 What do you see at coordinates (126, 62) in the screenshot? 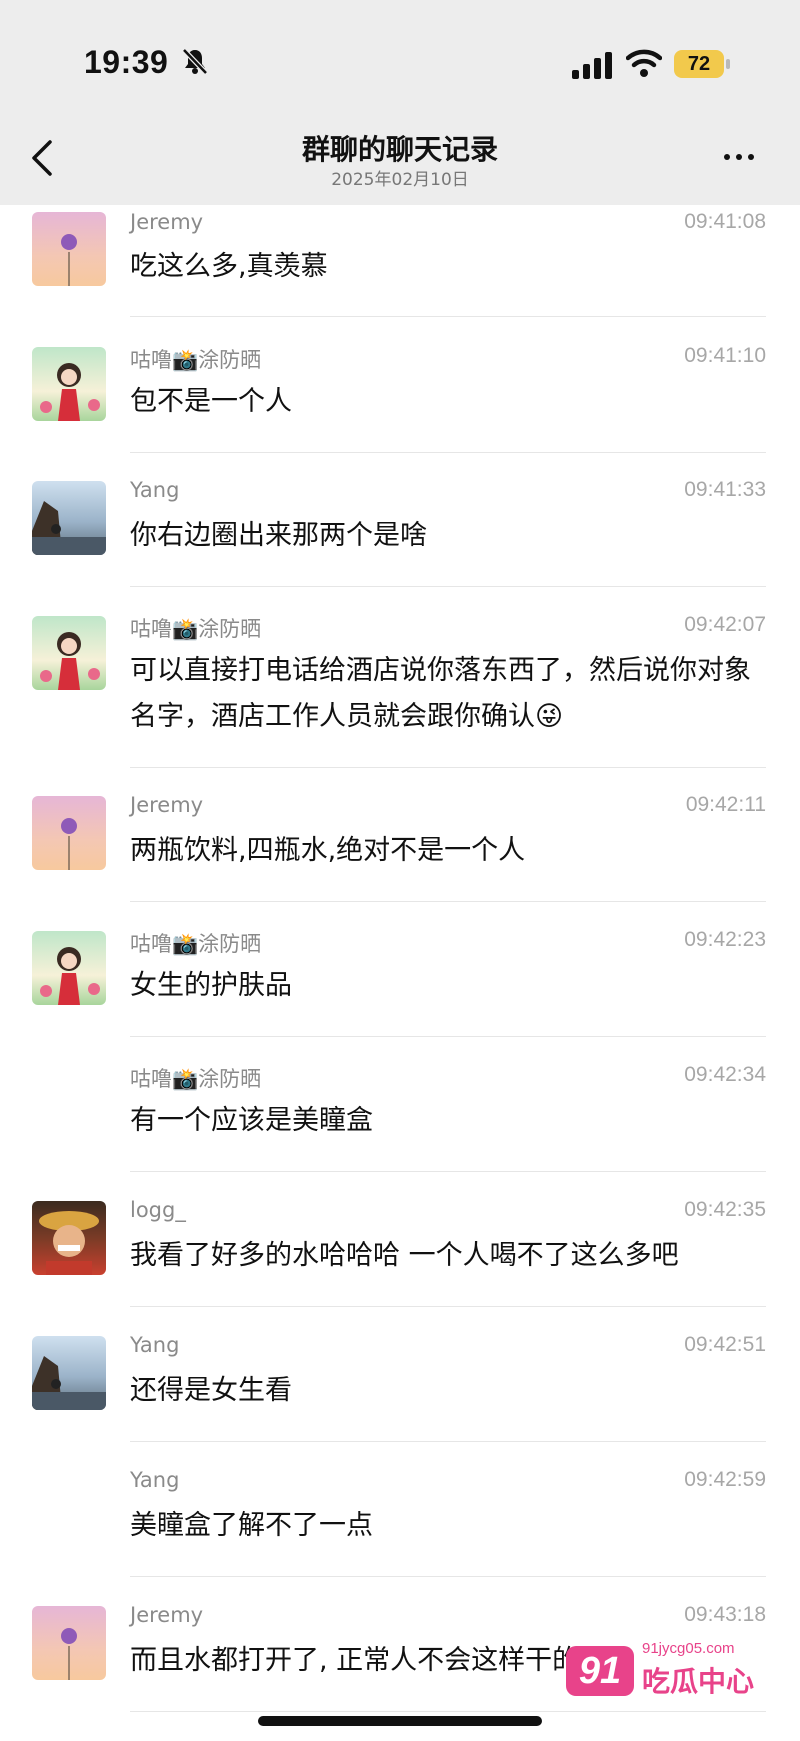
I see `status-time: 19:39` at bounding box center [126, 62].